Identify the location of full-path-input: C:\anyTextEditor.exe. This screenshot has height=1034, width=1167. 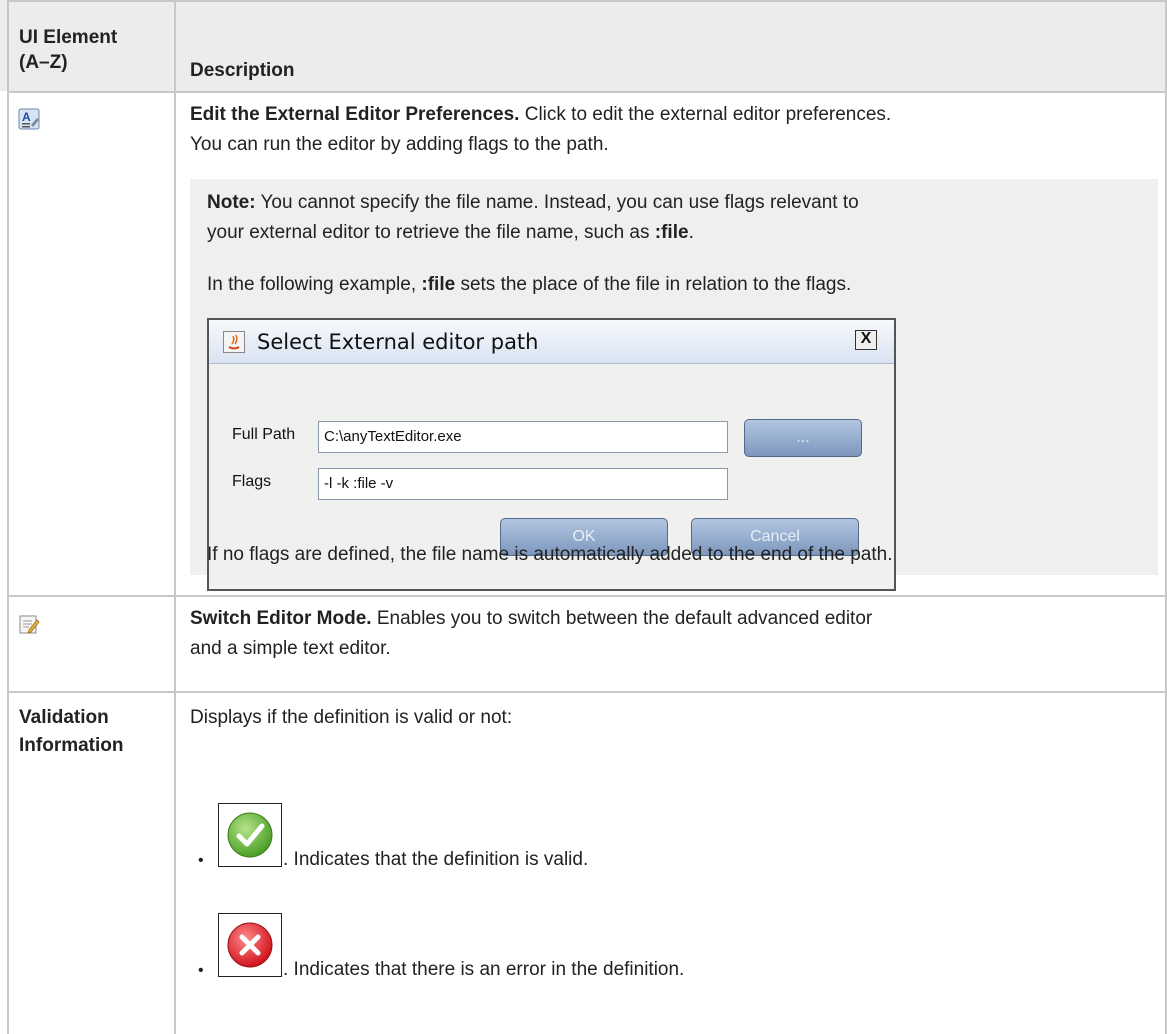
(523, 437).